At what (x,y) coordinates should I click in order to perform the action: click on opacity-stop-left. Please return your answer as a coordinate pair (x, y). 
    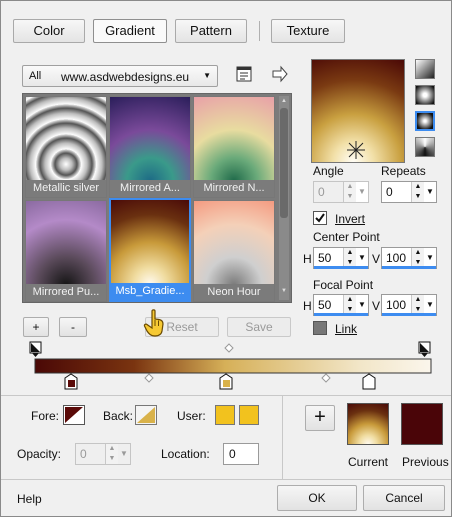
    Looking at the image, I should click on (35, 349).